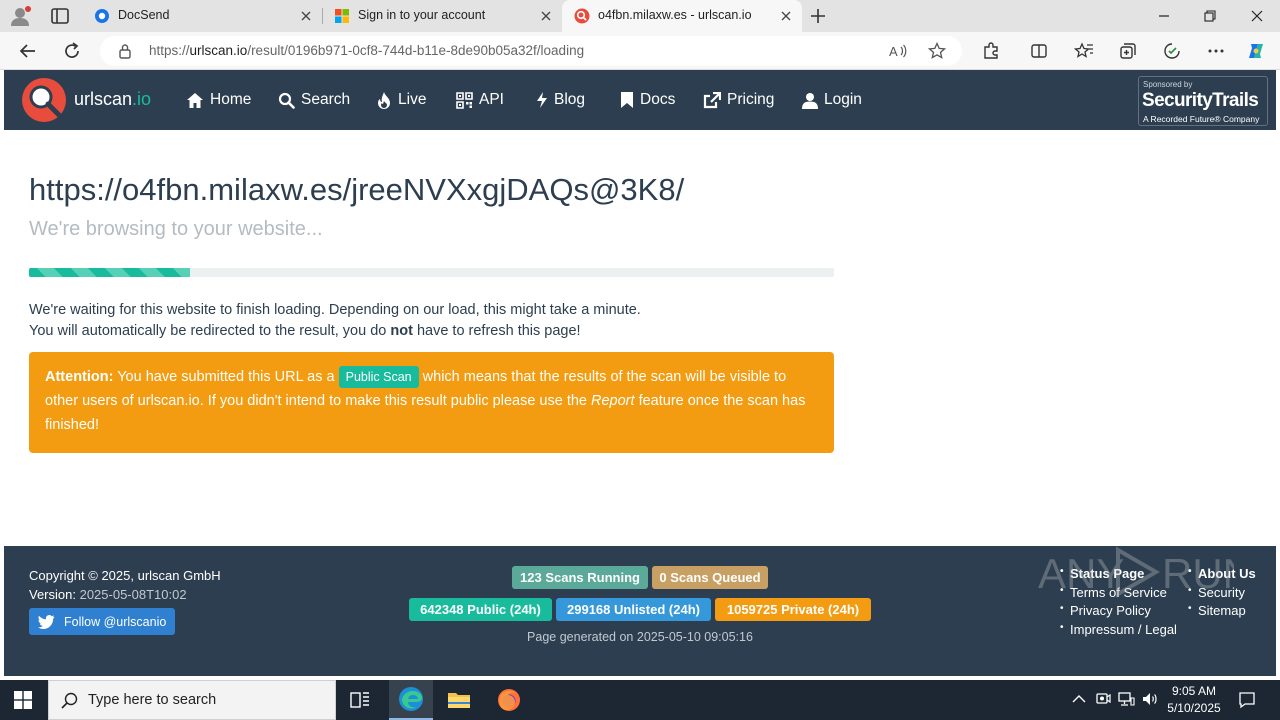 The width and height of the screenshot is (1280, 720). What do you see at coordinates (102, 16) in the screenshot?
I see `docsend-favicon-icon` at bounding box center [102, 16].